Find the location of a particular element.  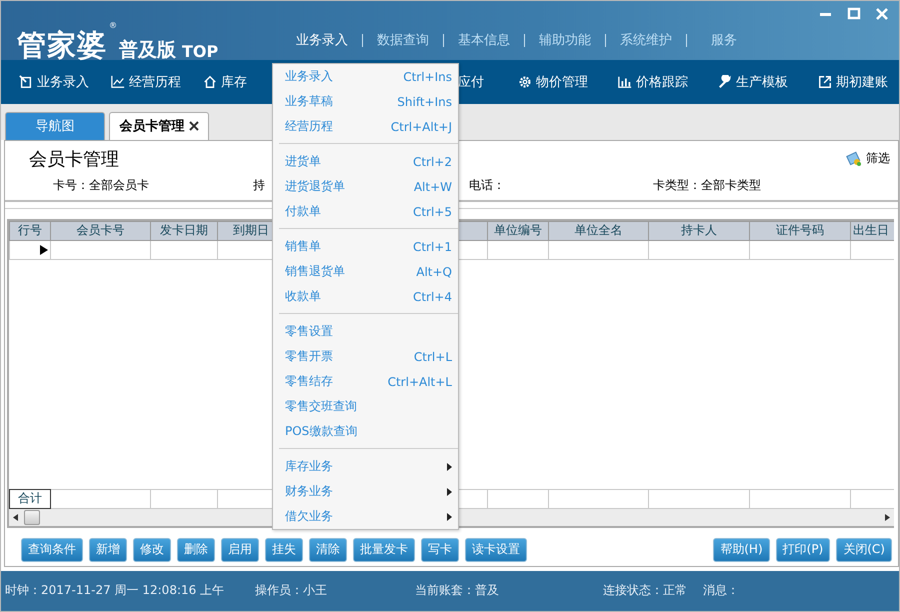

total-cell: 合计 is located at coordinates (30, 498).